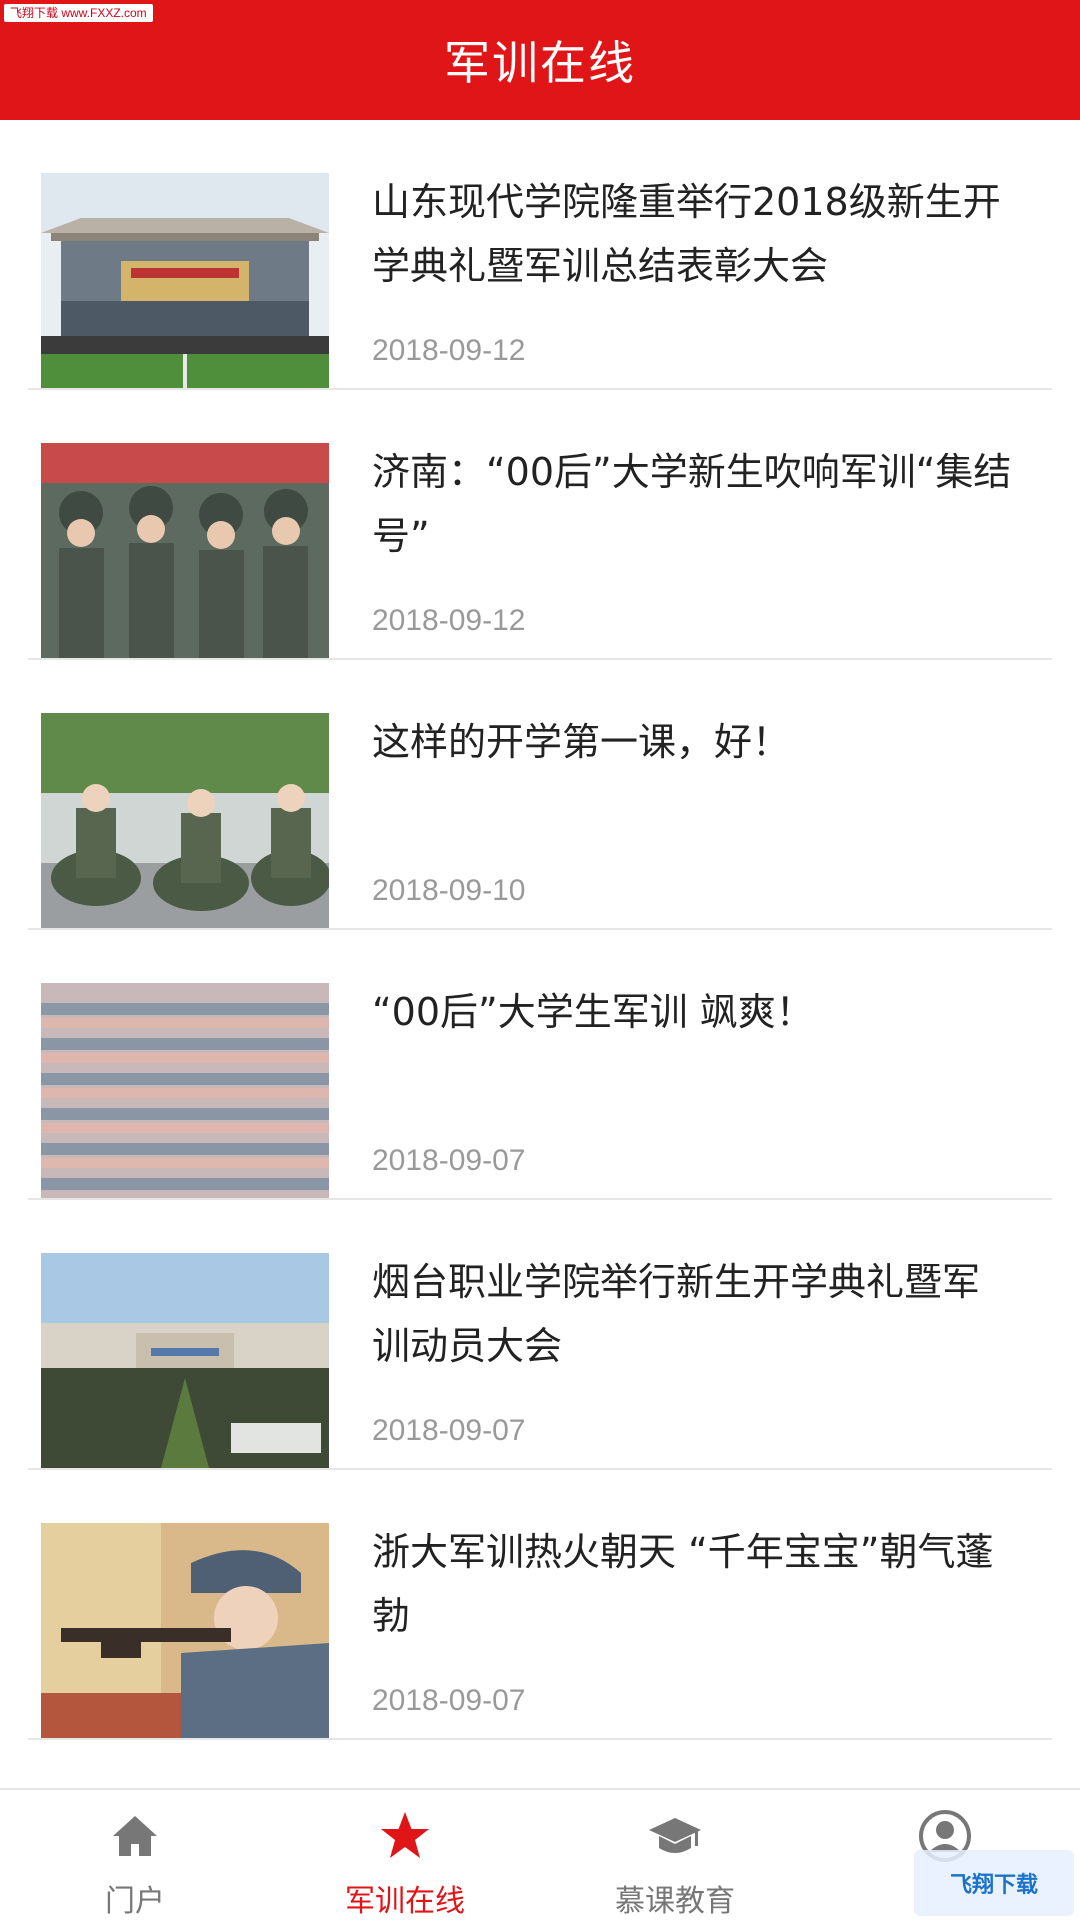 The image size is (1080, 1920). What do you see at coordinates (135, 1836) in the screenshot?
I see `home-icon` at bounding box center [135, 1836].